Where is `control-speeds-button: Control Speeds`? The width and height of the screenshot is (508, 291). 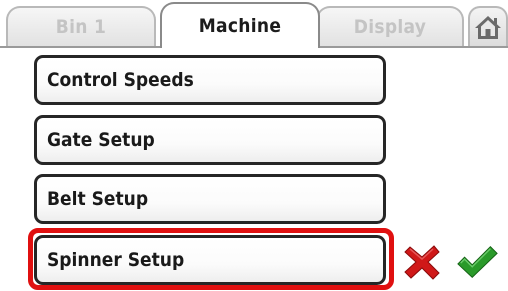 control-speeds-button: Control Speeds is located at coordinates (210, 80).